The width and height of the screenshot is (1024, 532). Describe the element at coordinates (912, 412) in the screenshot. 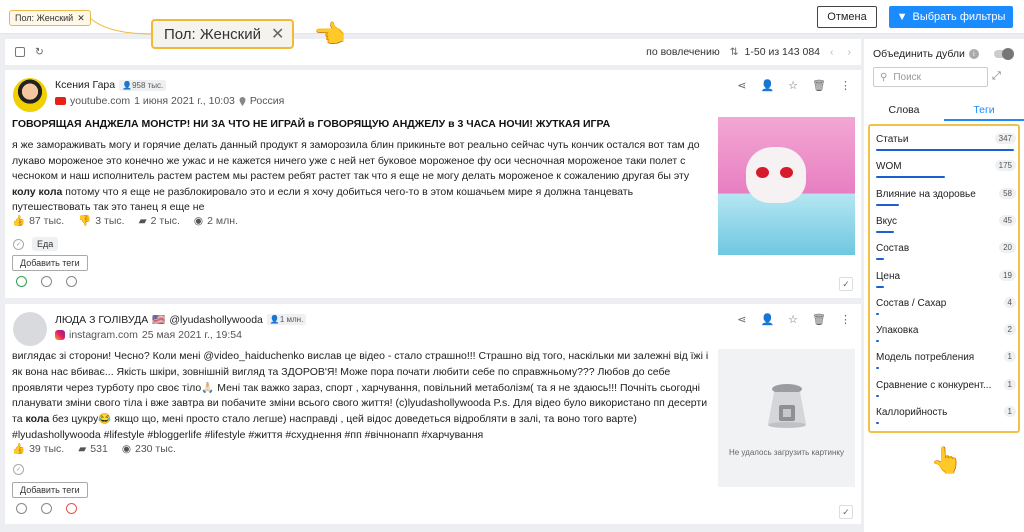

I see `tag-label: Каллорийность` at that location.